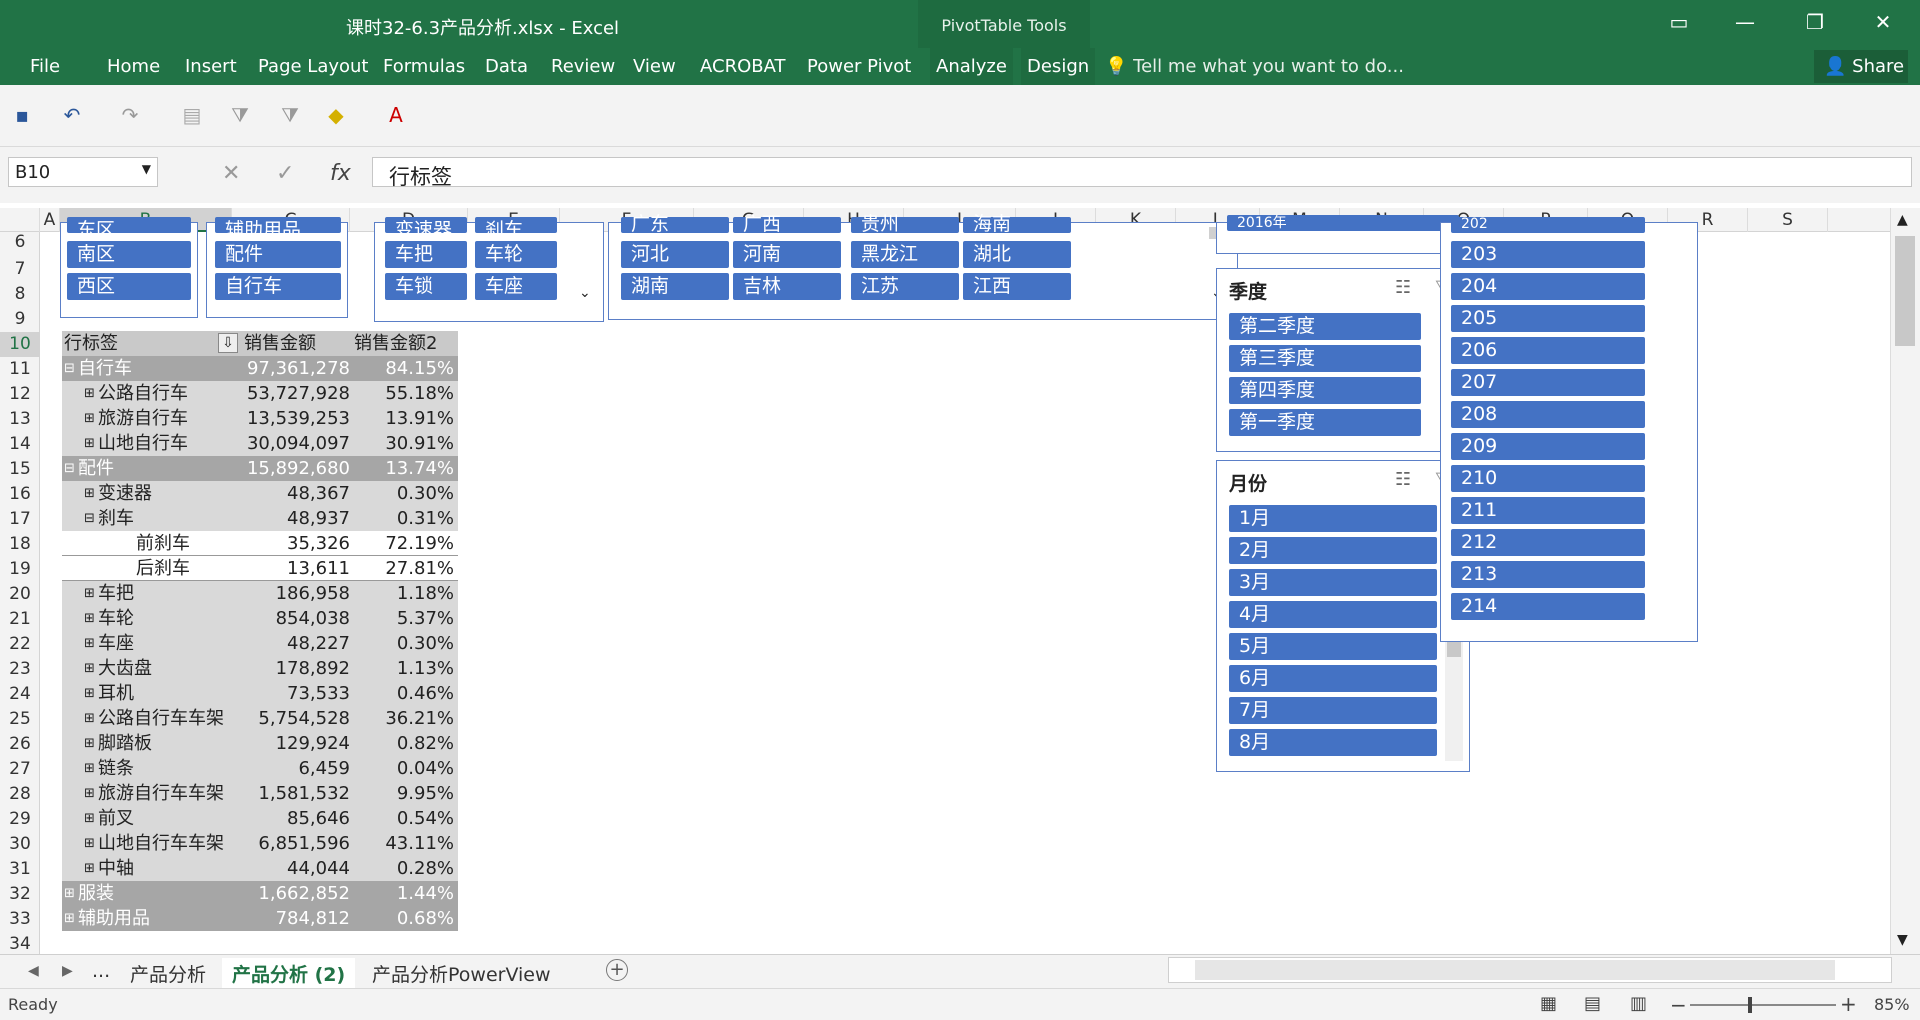 The image size is (1920, 1020). I want to click on minimize-icon: —, so click(1745, 22).